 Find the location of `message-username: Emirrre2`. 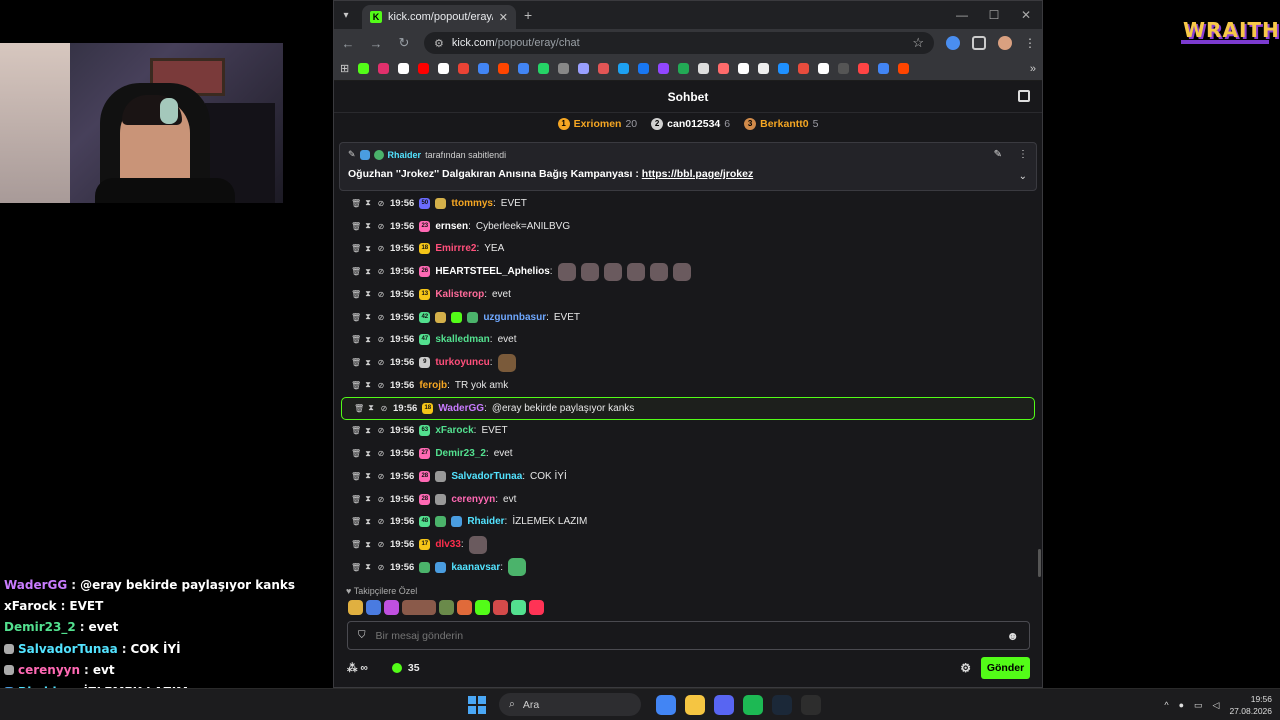

message-username: Emirrre2 is located at coordinates (455, 248).